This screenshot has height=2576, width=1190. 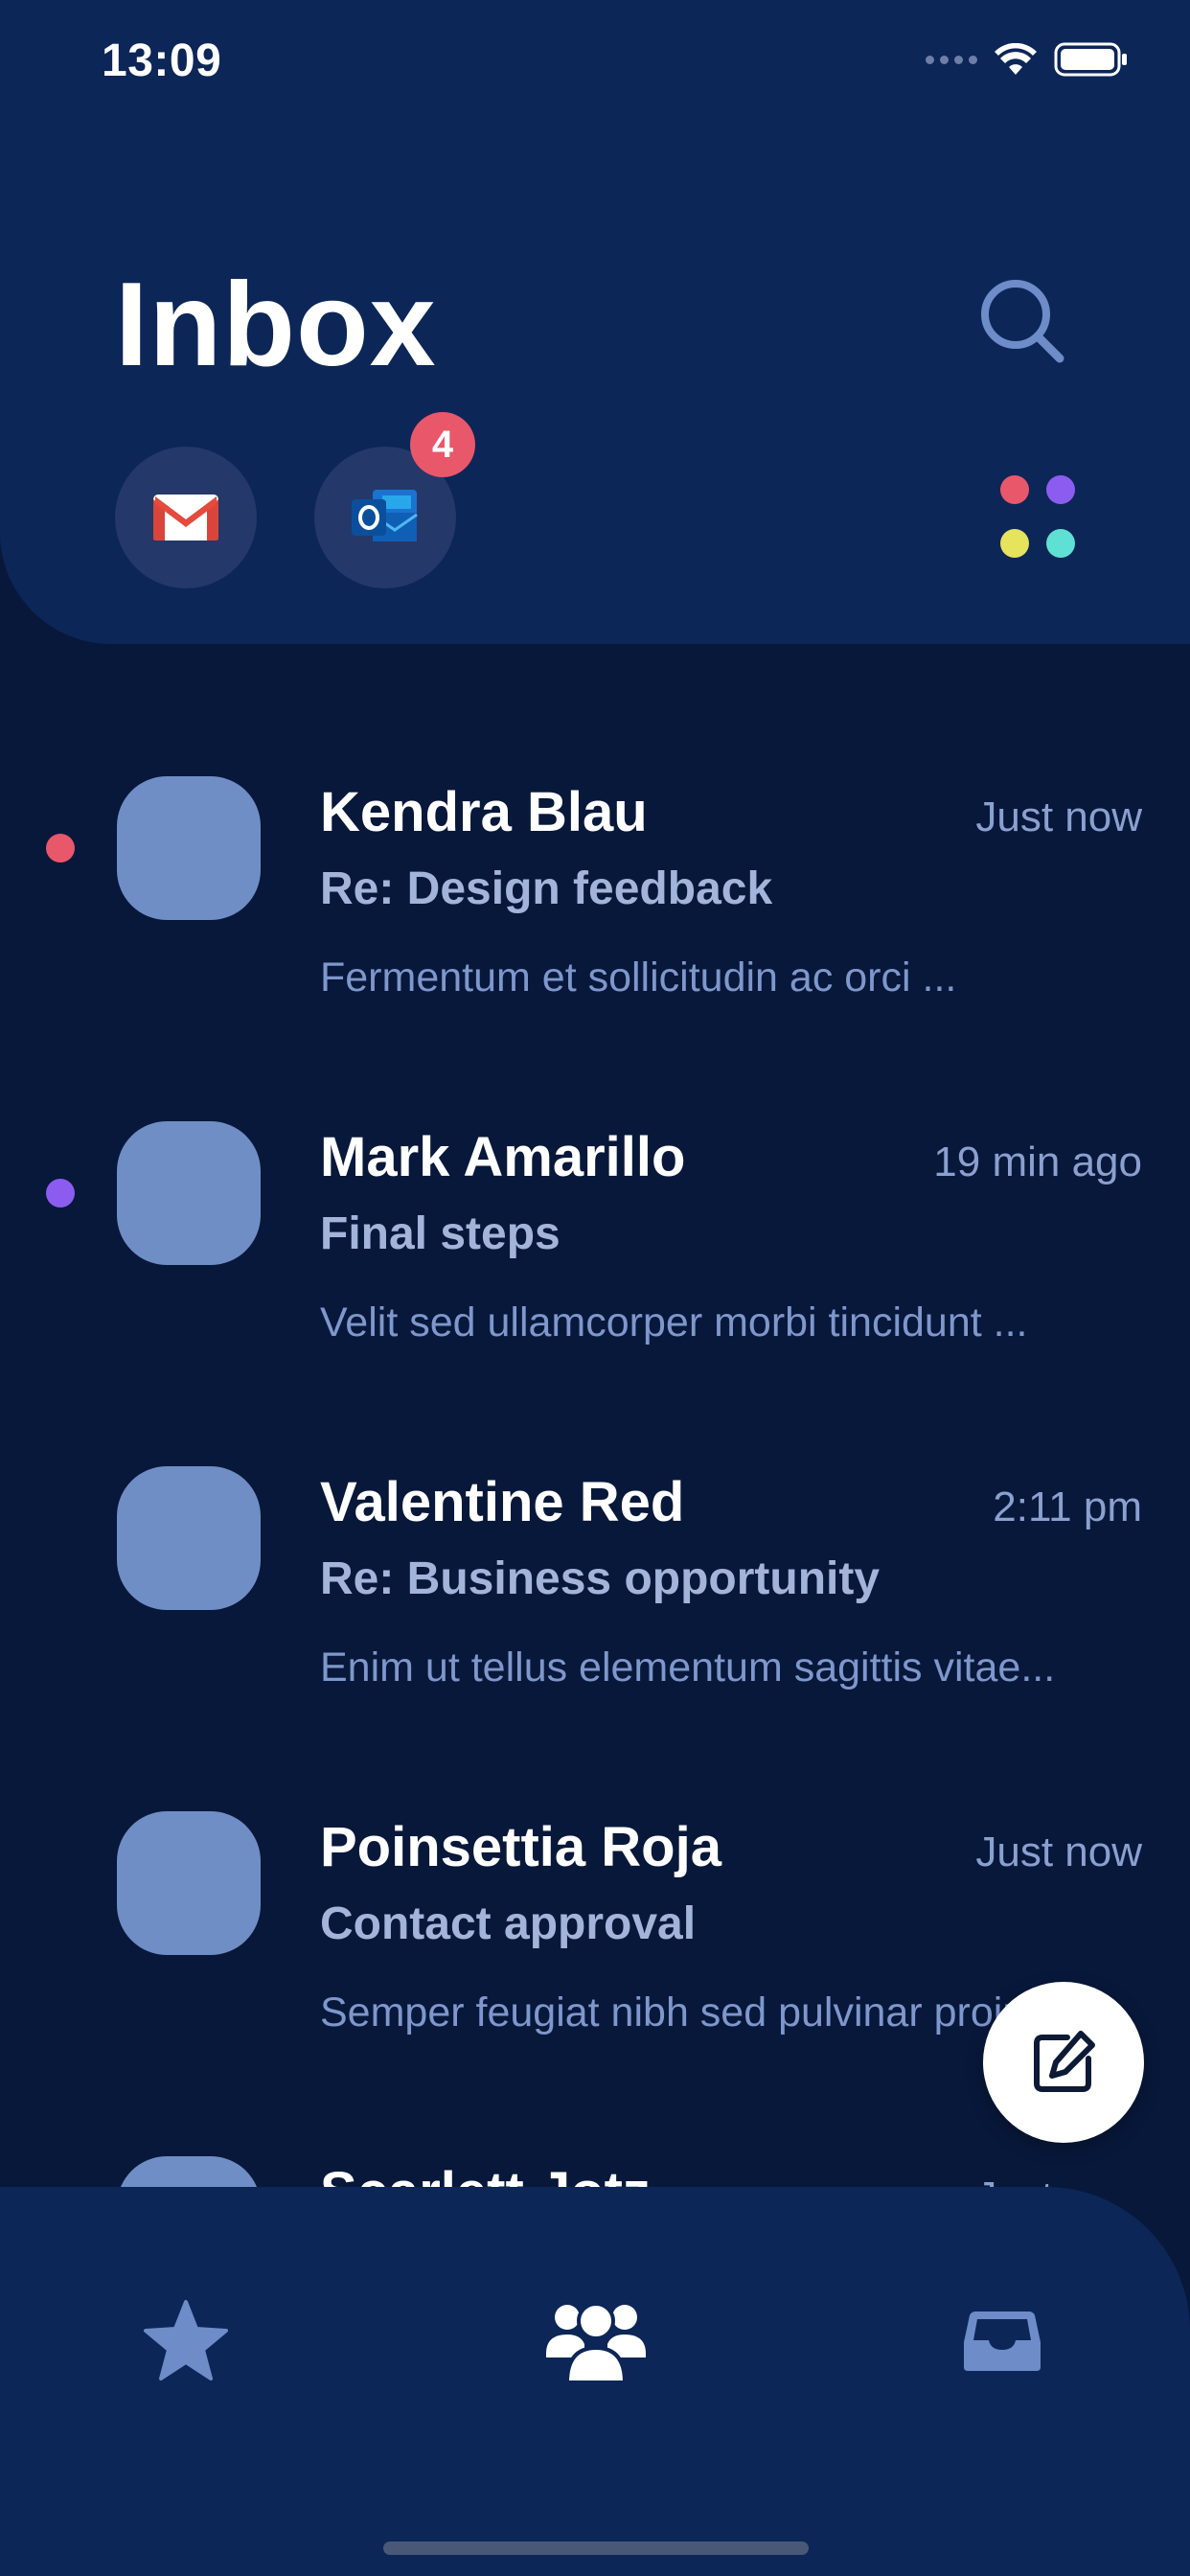 I want to click on label-dot-purple, so click(x=1061, y=490).